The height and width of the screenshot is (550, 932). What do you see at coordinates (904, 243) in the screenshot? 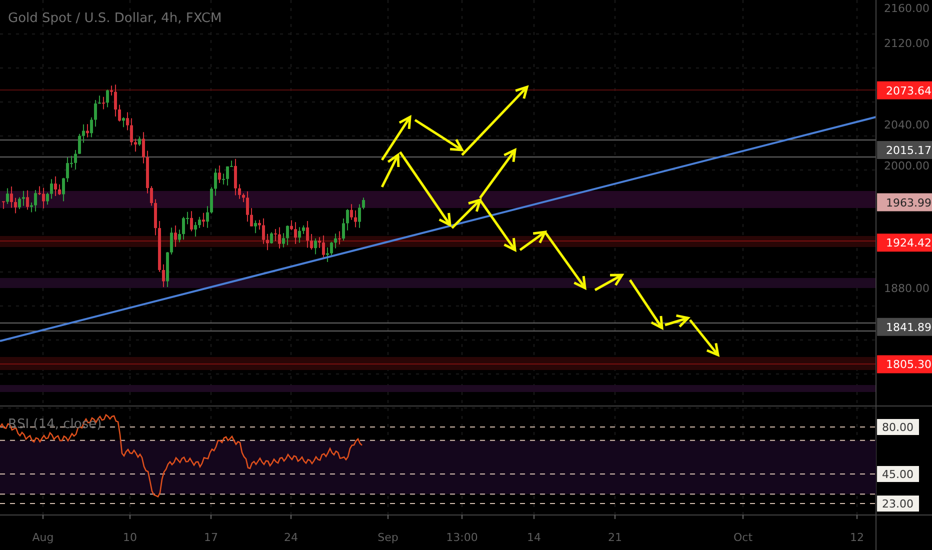
I see `price-badge: 1924.42` at bounding box center [904, 243].